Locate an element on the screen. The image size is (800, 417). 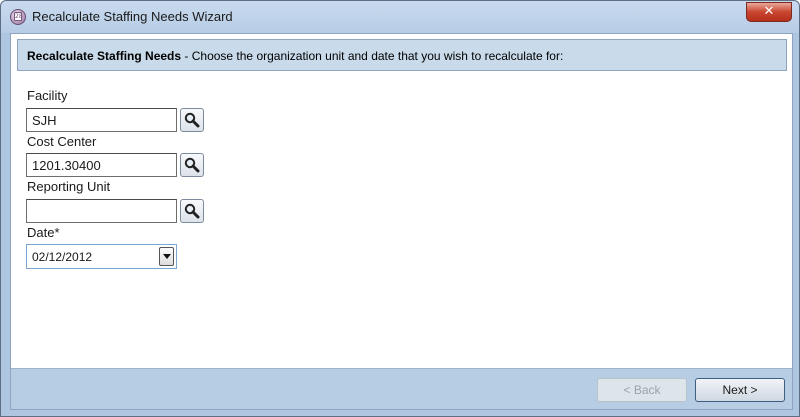
title-bar: 28 Recalculate Staffing Needs Wizard ✕ is located at coordinates (400, 17).